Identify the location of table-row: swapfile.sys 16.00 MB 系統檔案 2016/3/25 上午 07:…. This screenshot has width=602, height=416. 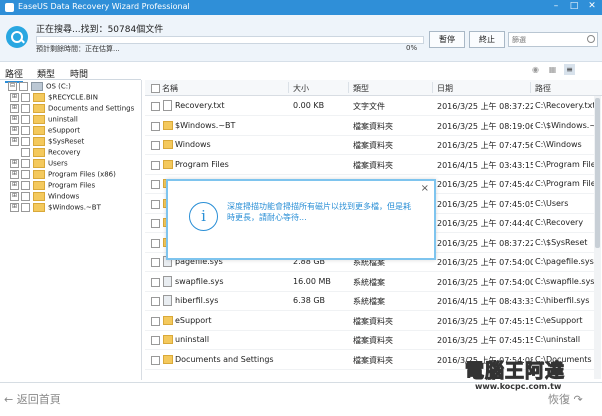
(369, 282).